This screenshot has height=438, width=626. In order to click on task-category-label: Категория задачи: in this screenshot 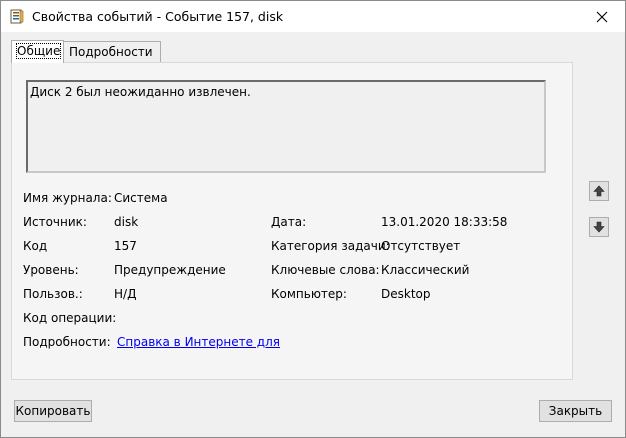, I will do `click(330, 246)`.